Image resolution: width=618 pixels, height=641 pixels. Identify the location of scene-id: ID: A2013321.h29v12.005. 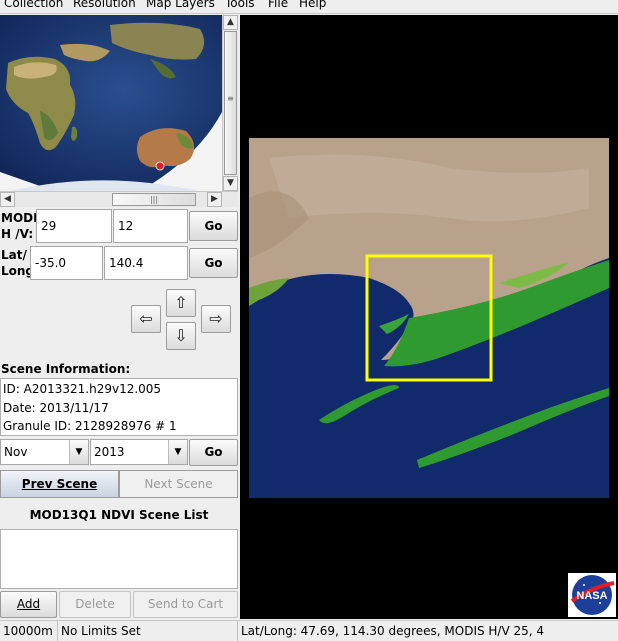
(82, 389).